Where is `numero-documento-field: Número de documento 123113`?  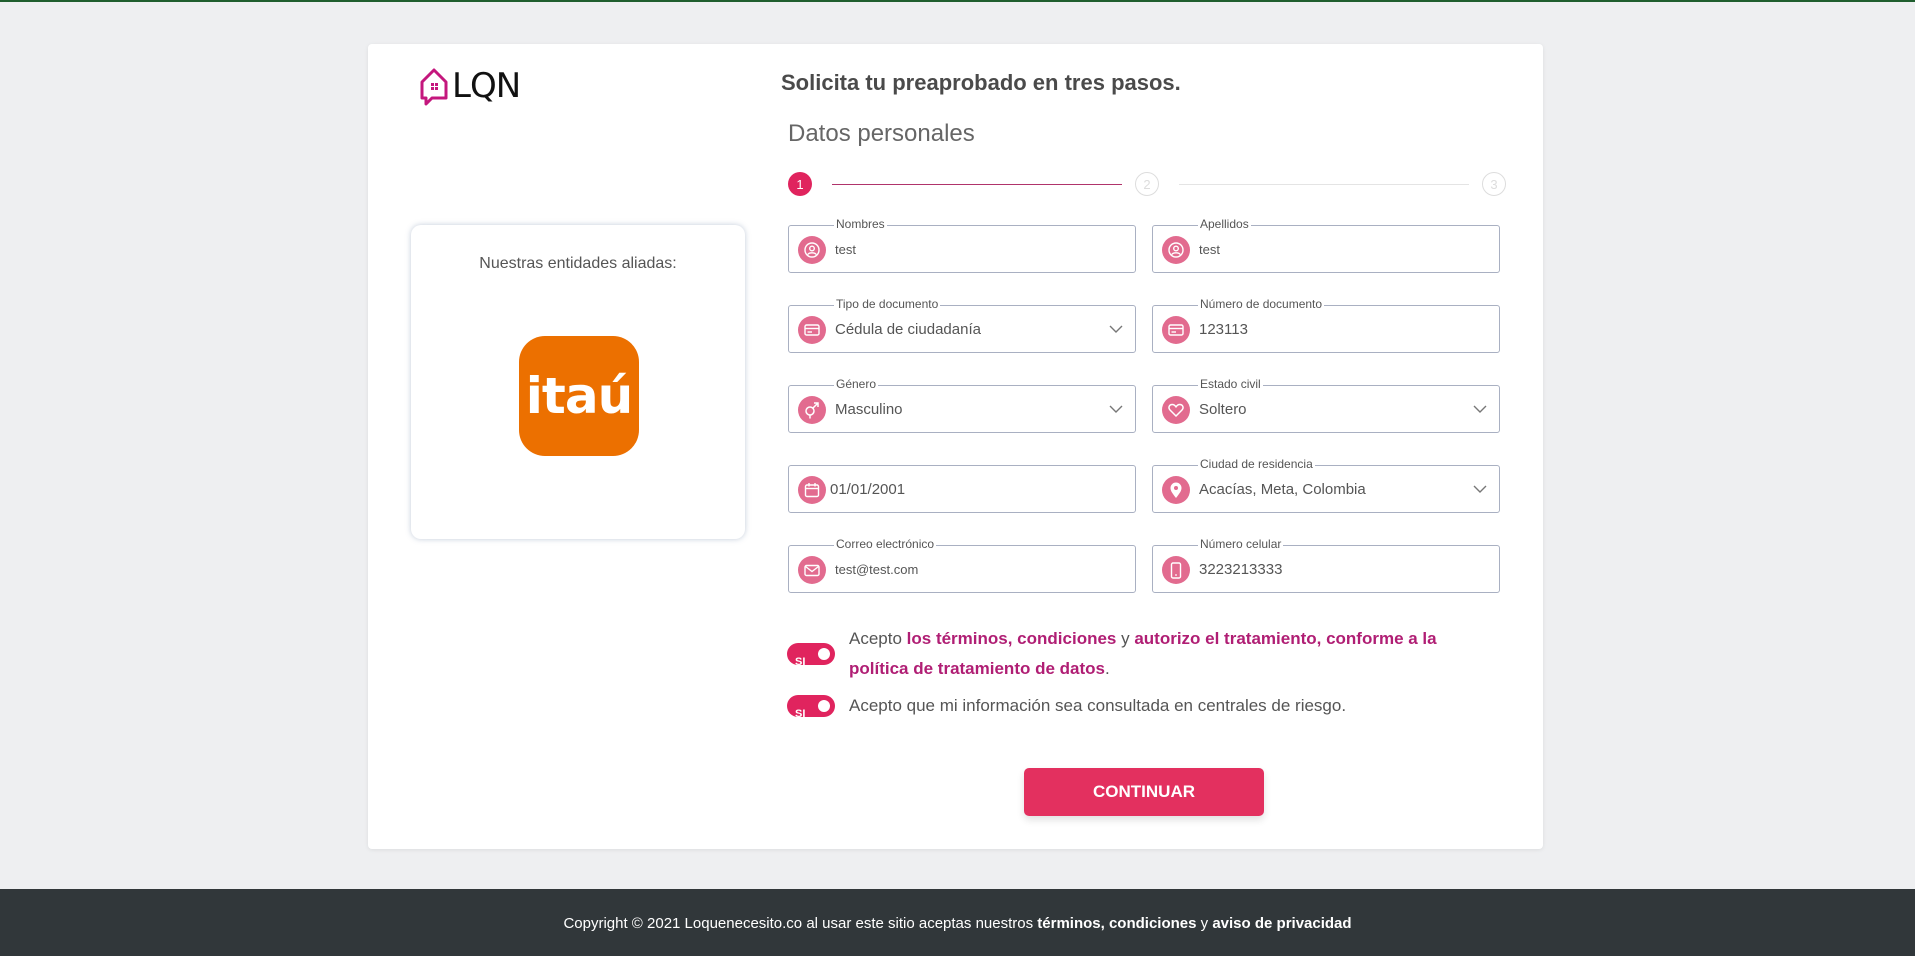
numero-documento-field: Número de documento 123113 is located at coordinates (1326, 325).